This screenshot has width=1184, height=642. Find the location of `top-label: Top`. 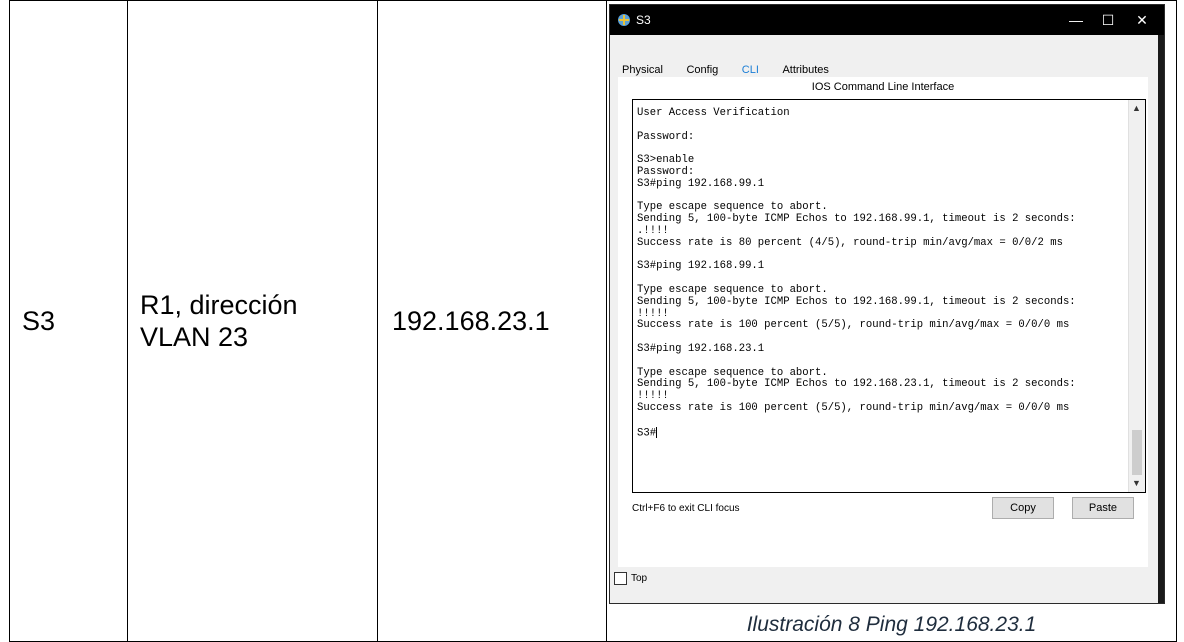

top-label: Top is located at coordinates (639, 579).